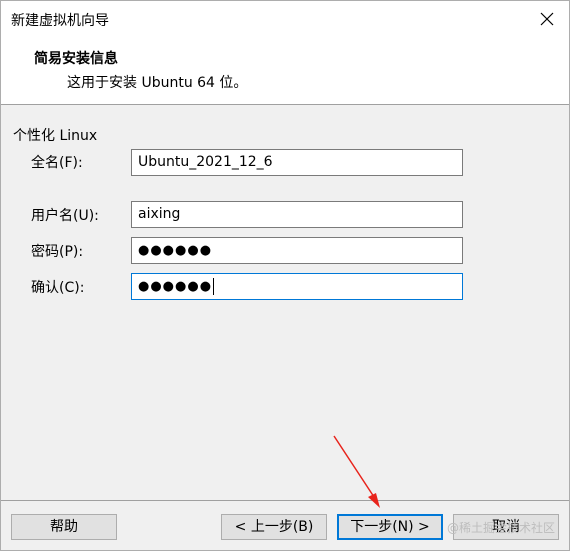 The width and height of the screenshot is (570, 551). What do you see at coordinates (64, 527) in the screenshot?
I see `help-button: 帮助` at bounding box center [64, 527].